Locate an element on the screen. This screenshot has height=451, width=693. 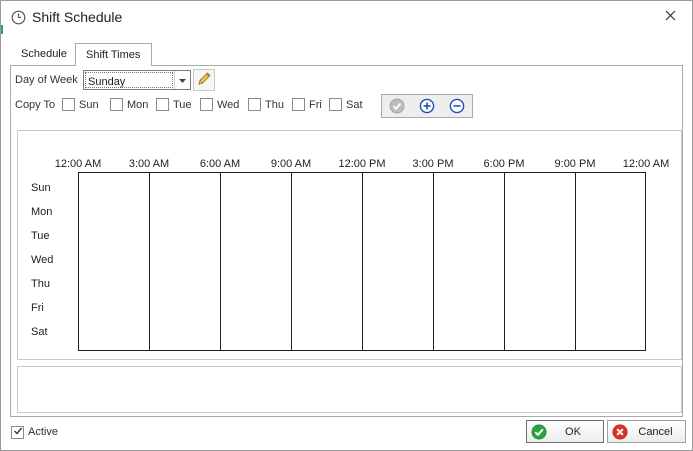
ok-label: OK is located at coordinates (573, 431).